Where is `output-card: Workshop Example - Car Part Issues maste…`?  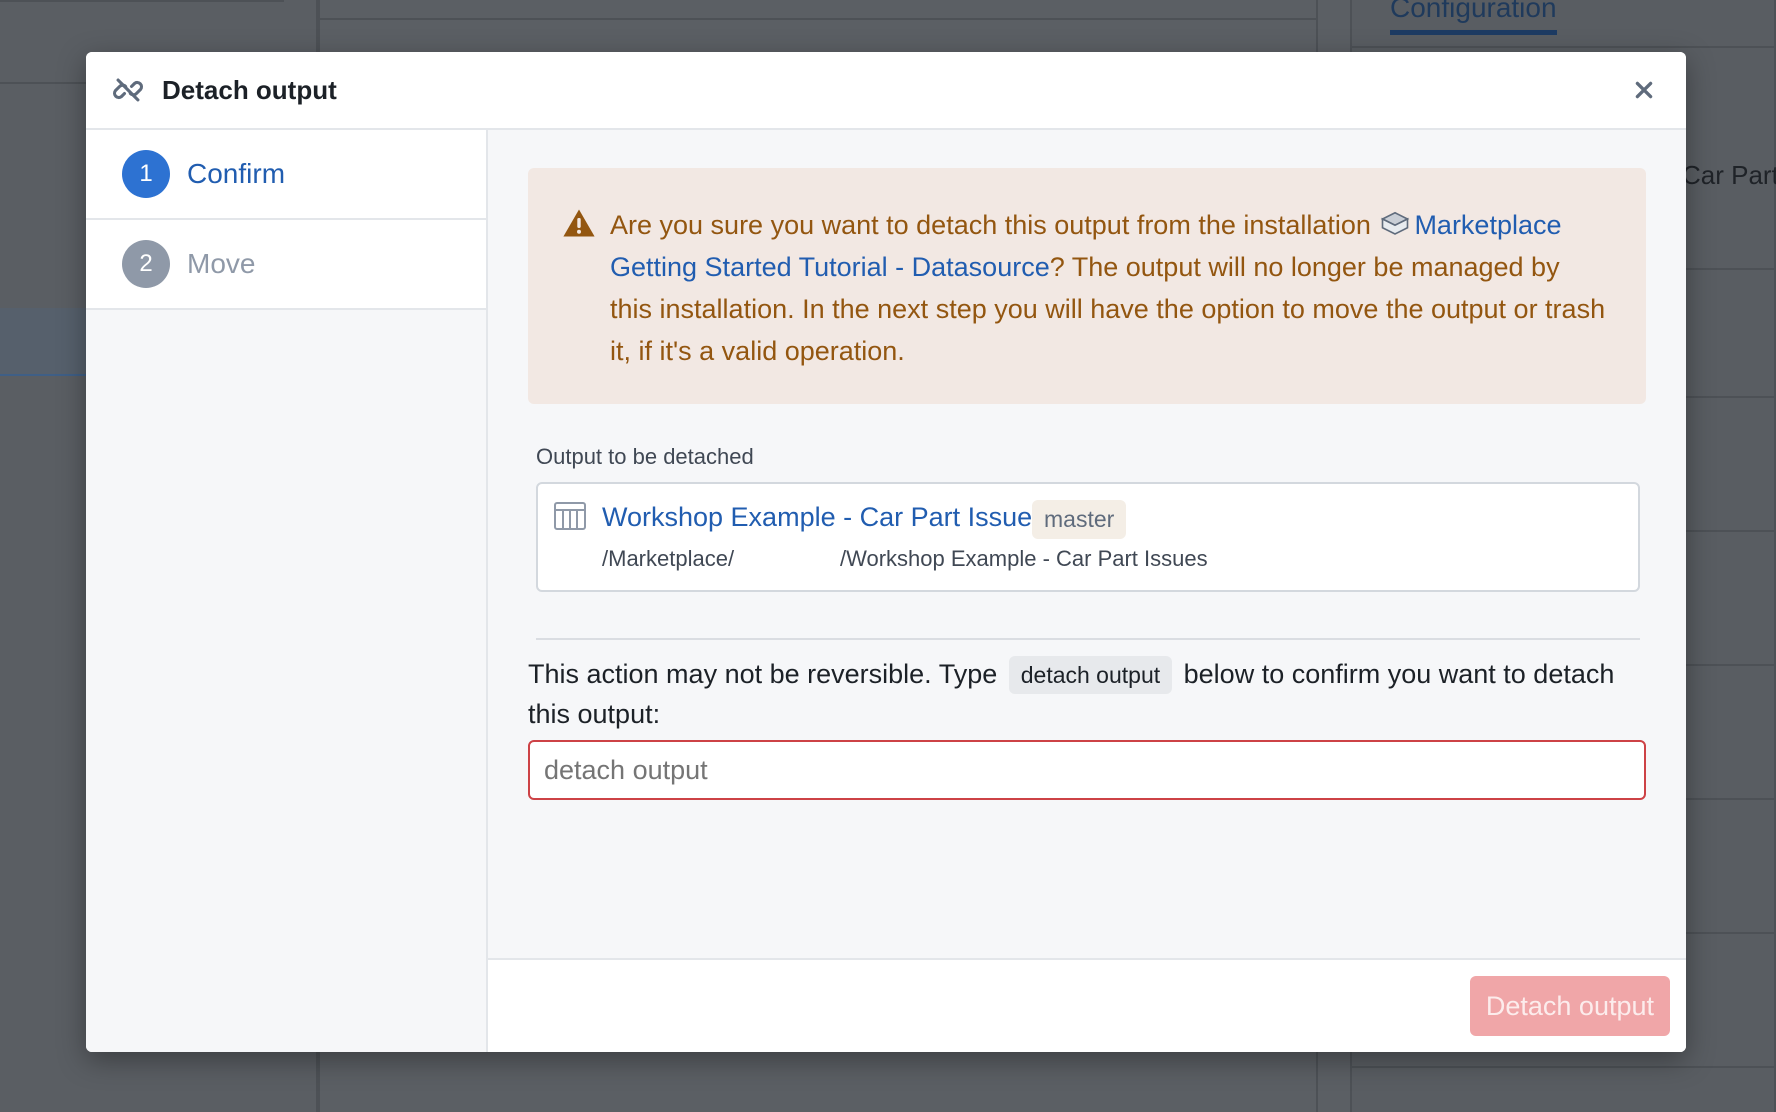
output-card: Workshop Example - Car Part Issues maste… is located at coordinates (1088, 537).